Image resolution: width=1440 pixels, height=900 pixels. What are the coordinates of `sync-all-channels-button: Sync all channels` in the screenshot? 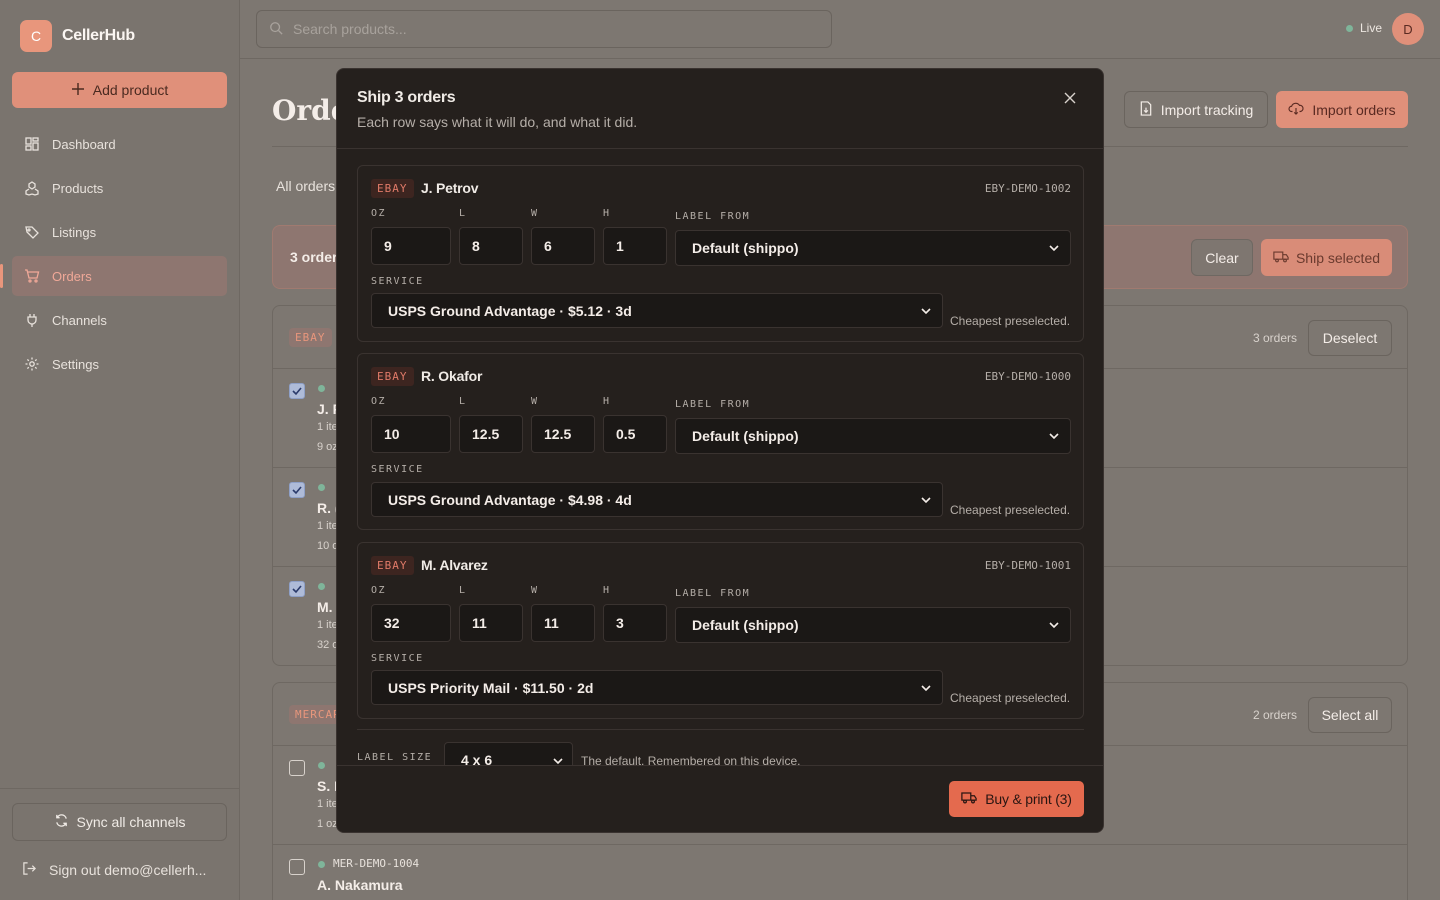 It's located at (119, 822).